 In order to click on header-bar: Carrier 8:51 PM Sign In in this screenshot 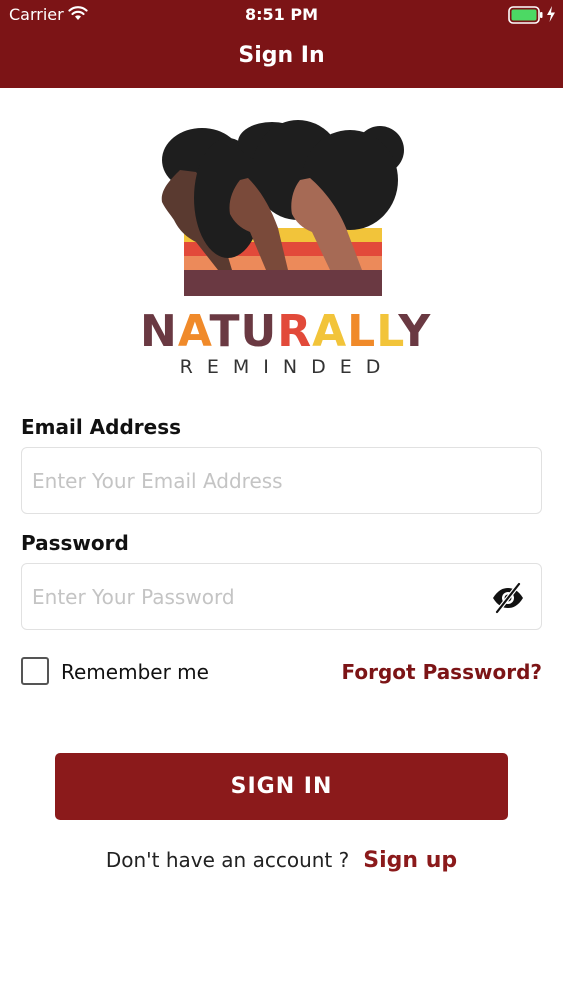, I will do `click(281, 44)`.